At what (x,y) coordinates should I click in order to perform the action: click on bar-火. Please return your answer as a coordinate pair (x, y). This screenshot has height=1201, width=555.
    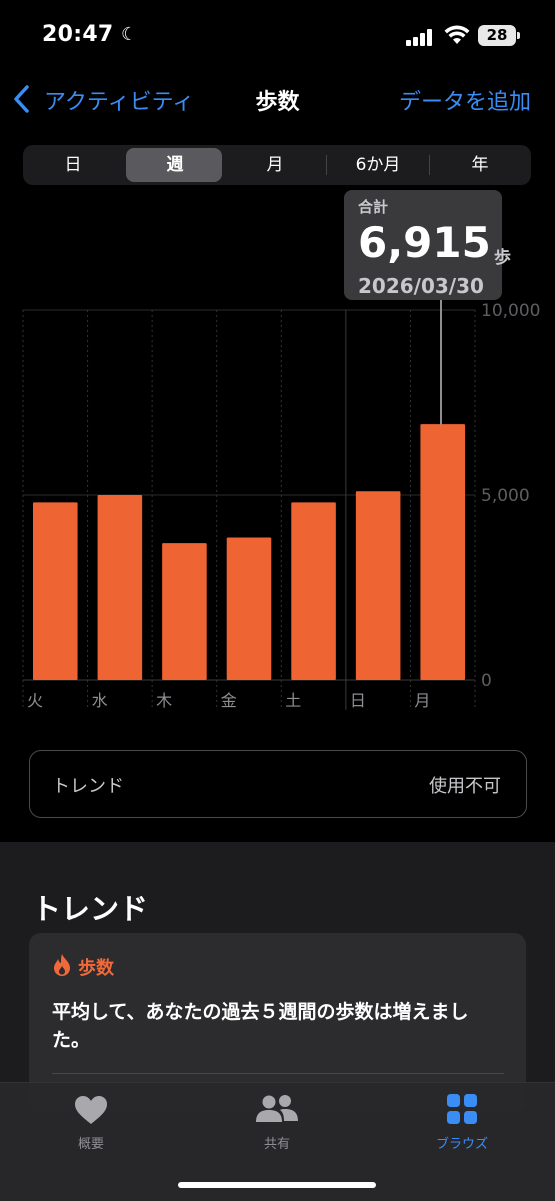
    Looking at the image, I should click on (55, 591).